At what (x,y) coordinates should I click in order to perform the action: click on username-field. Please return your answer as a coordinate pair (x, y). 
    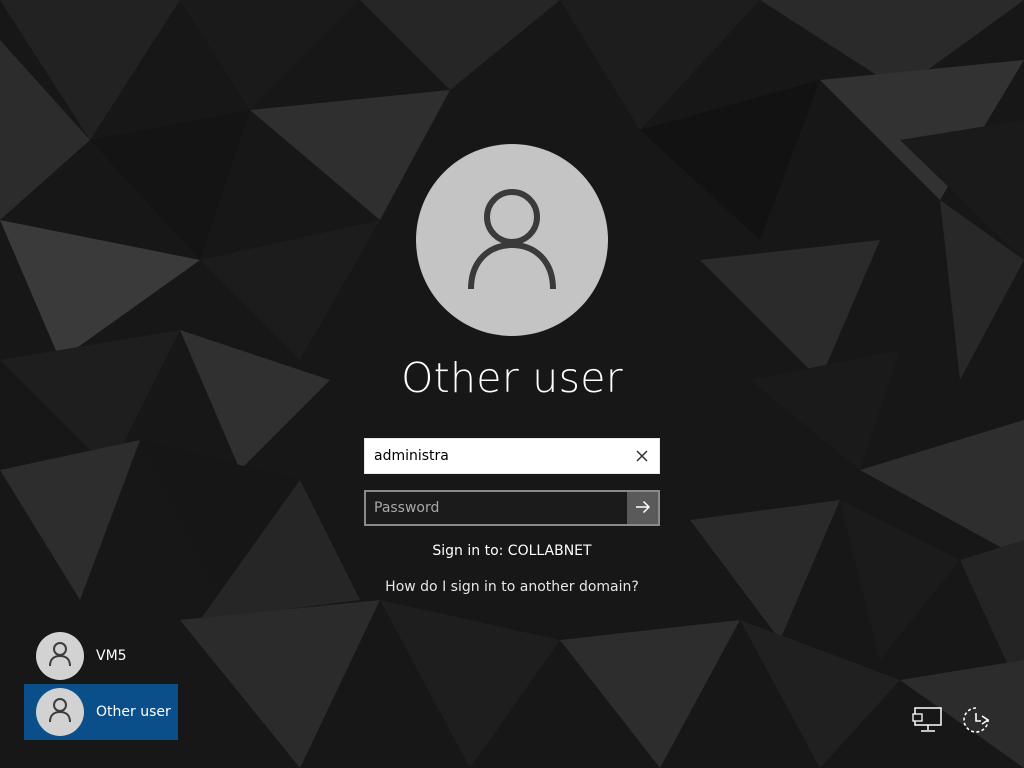
    Looking at the image, I should click on (512, 456).